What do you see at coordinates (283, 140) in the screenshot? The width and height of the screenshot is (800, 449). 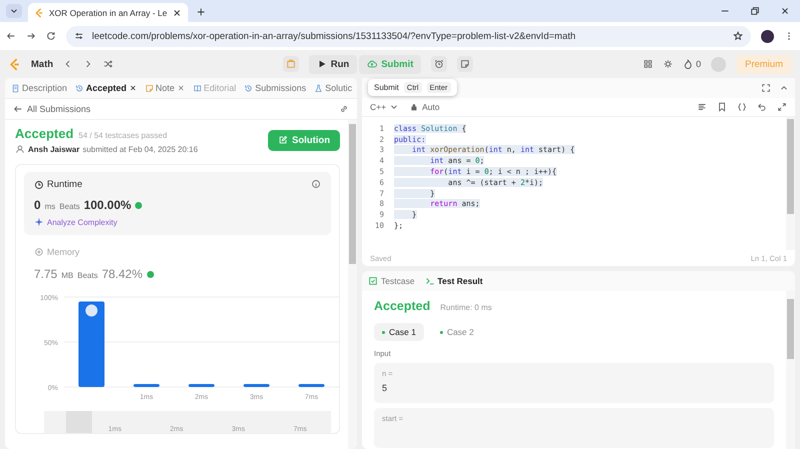 I see `edit-icon` at bounding box center [283, 140].